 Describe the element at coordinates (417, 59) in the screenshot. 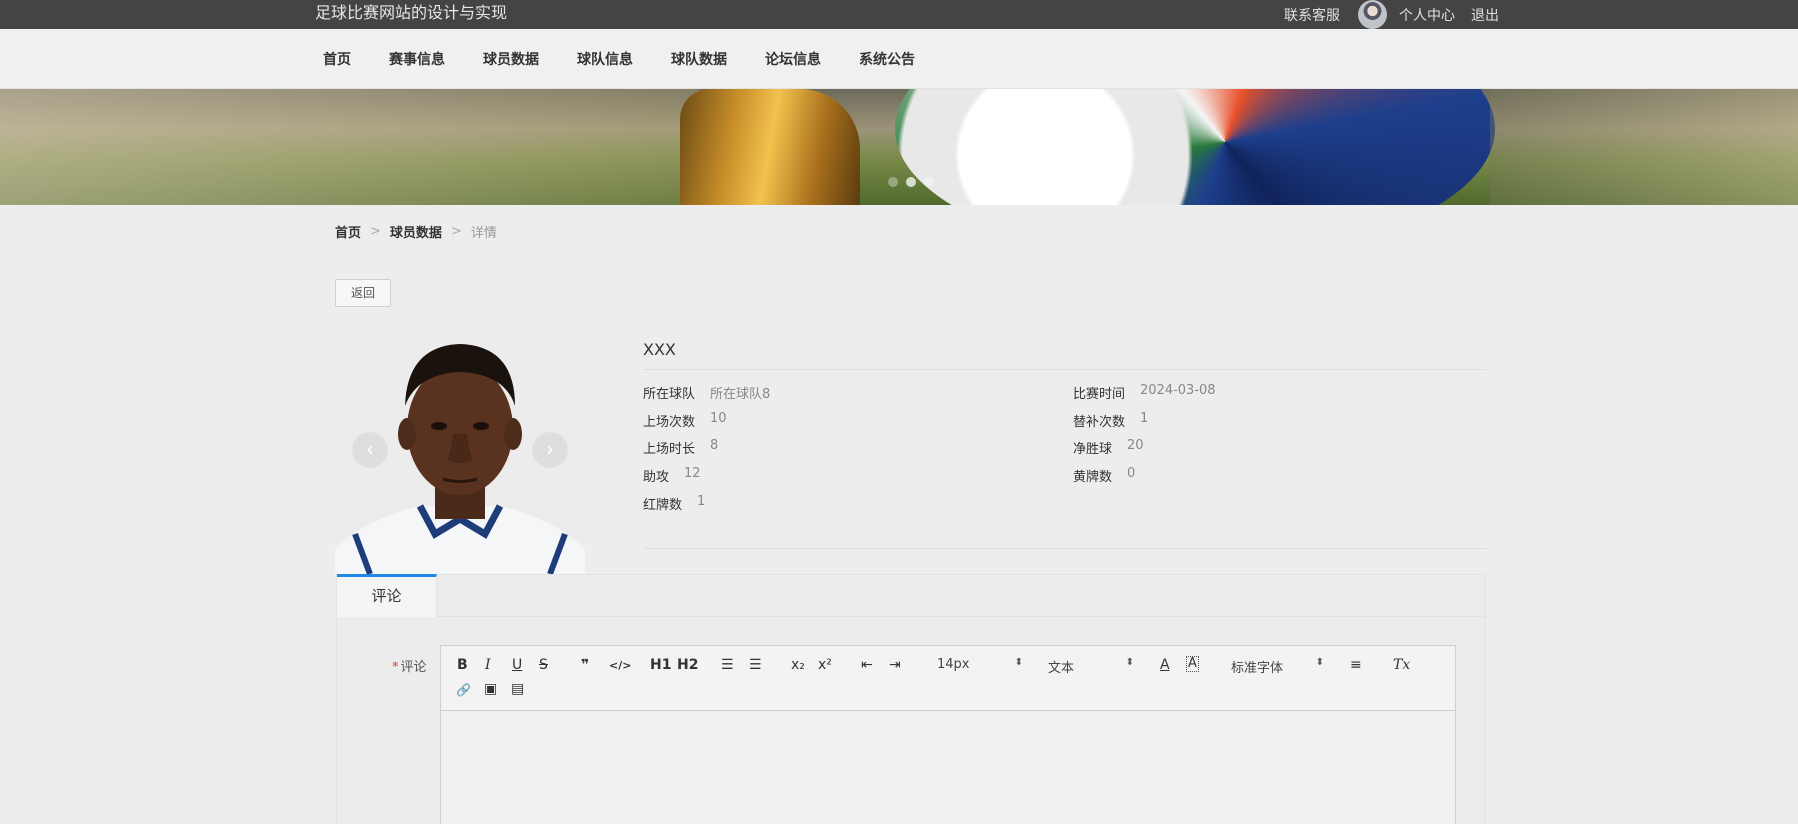

I see `nav-item-match-info: 赛事信息` at that location.